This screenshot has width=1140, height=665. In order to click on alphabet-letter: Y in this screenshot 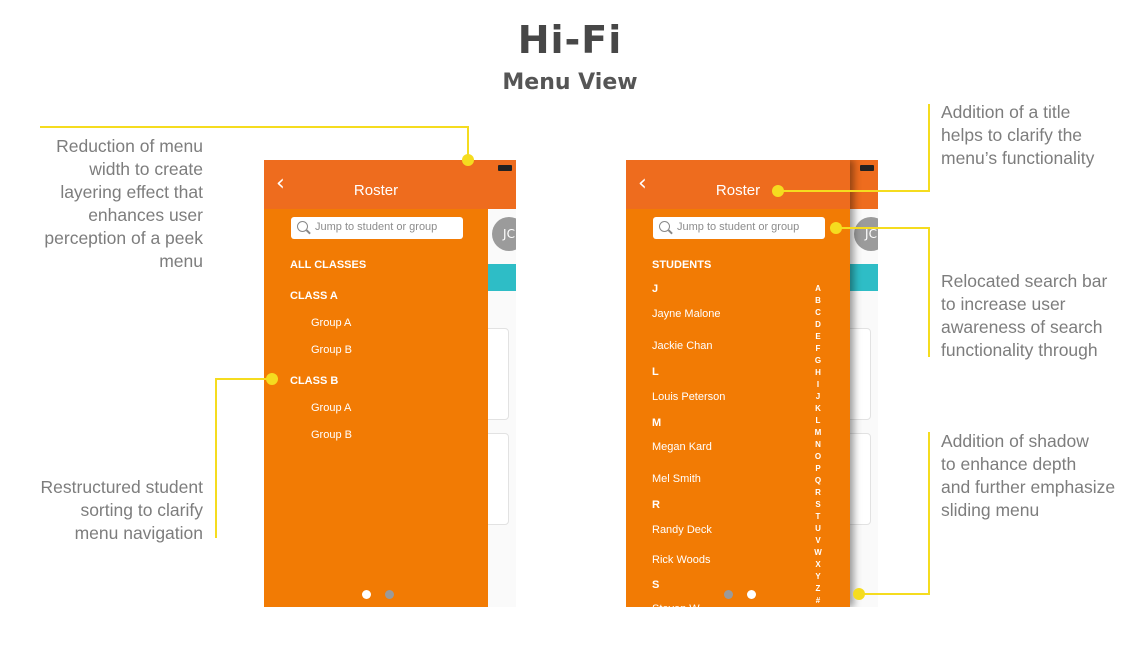, I will do `click(818, 577)`.